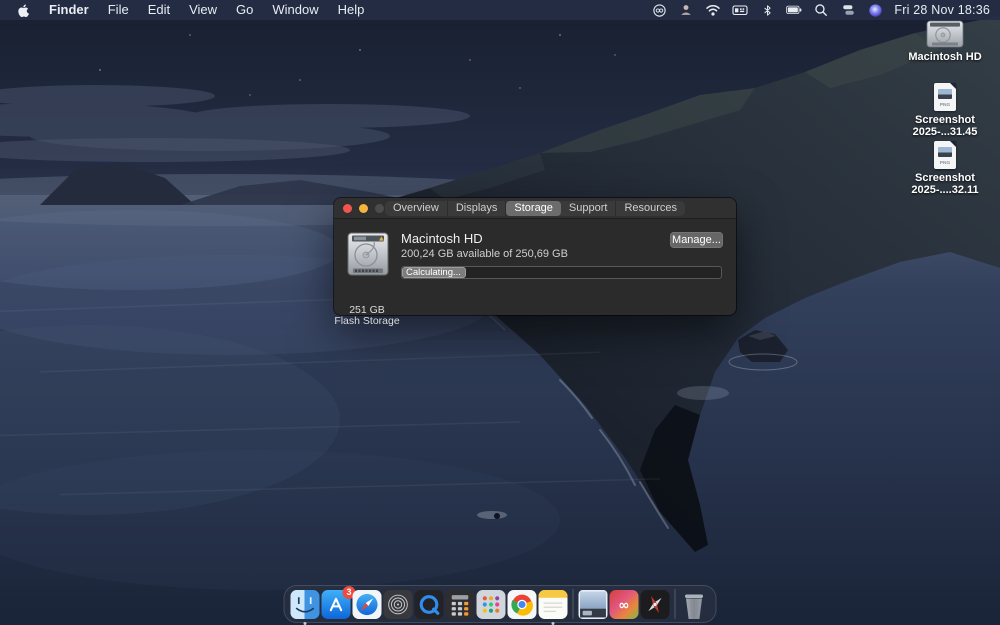  Describe the element at coordinates (22, 10) in the screenshot. I see `apple-menu-icon` at that location.